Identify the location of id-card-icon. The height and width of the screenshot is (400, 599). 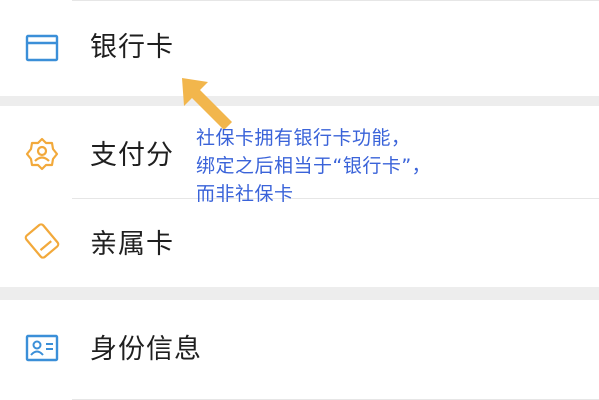
(42, 348).